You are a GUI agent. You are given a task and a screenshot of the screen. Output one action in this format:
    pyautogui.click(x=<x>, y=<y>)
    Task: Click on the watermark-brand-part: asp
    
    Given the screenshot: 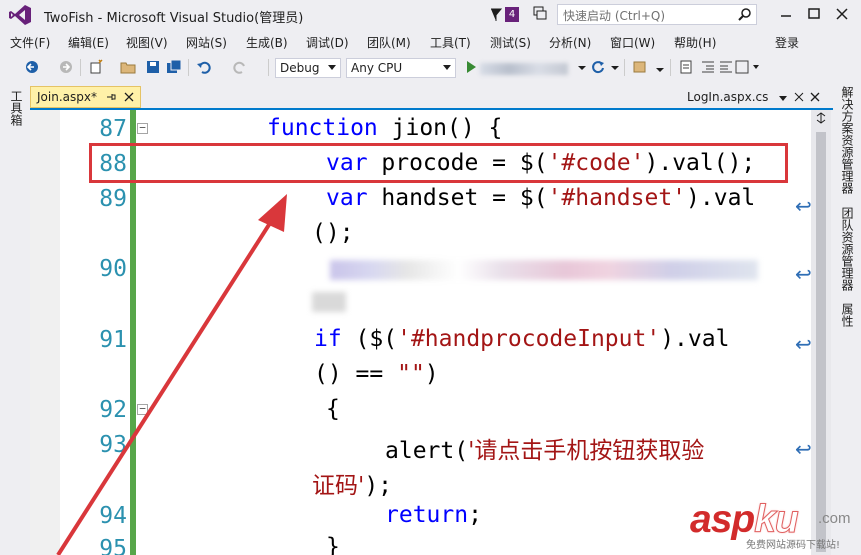 What is the action you would take?
    pyautogui.click(x=722, y=519)
    